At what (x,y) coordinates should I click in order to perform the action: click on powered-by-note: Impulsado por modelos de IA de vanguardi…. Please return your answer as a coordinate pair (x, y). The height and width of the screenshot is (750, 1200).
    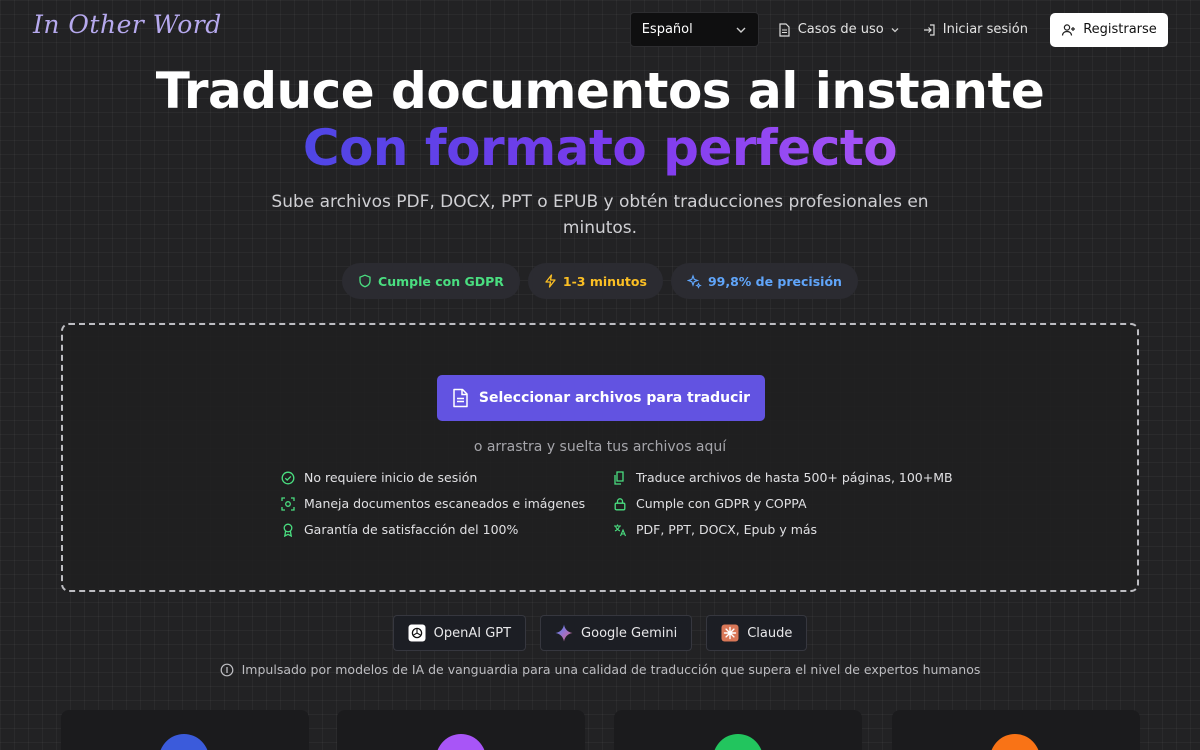
    Looking at the image, I should click on (600, 669).